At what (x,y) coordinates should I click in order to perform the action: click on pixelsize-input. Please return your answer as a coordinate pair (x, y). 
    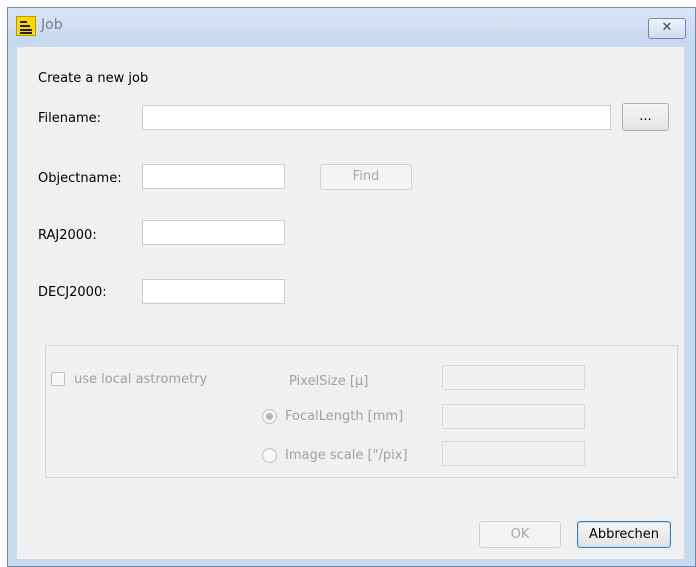
    Looking at the image, I should click on (513, 377).